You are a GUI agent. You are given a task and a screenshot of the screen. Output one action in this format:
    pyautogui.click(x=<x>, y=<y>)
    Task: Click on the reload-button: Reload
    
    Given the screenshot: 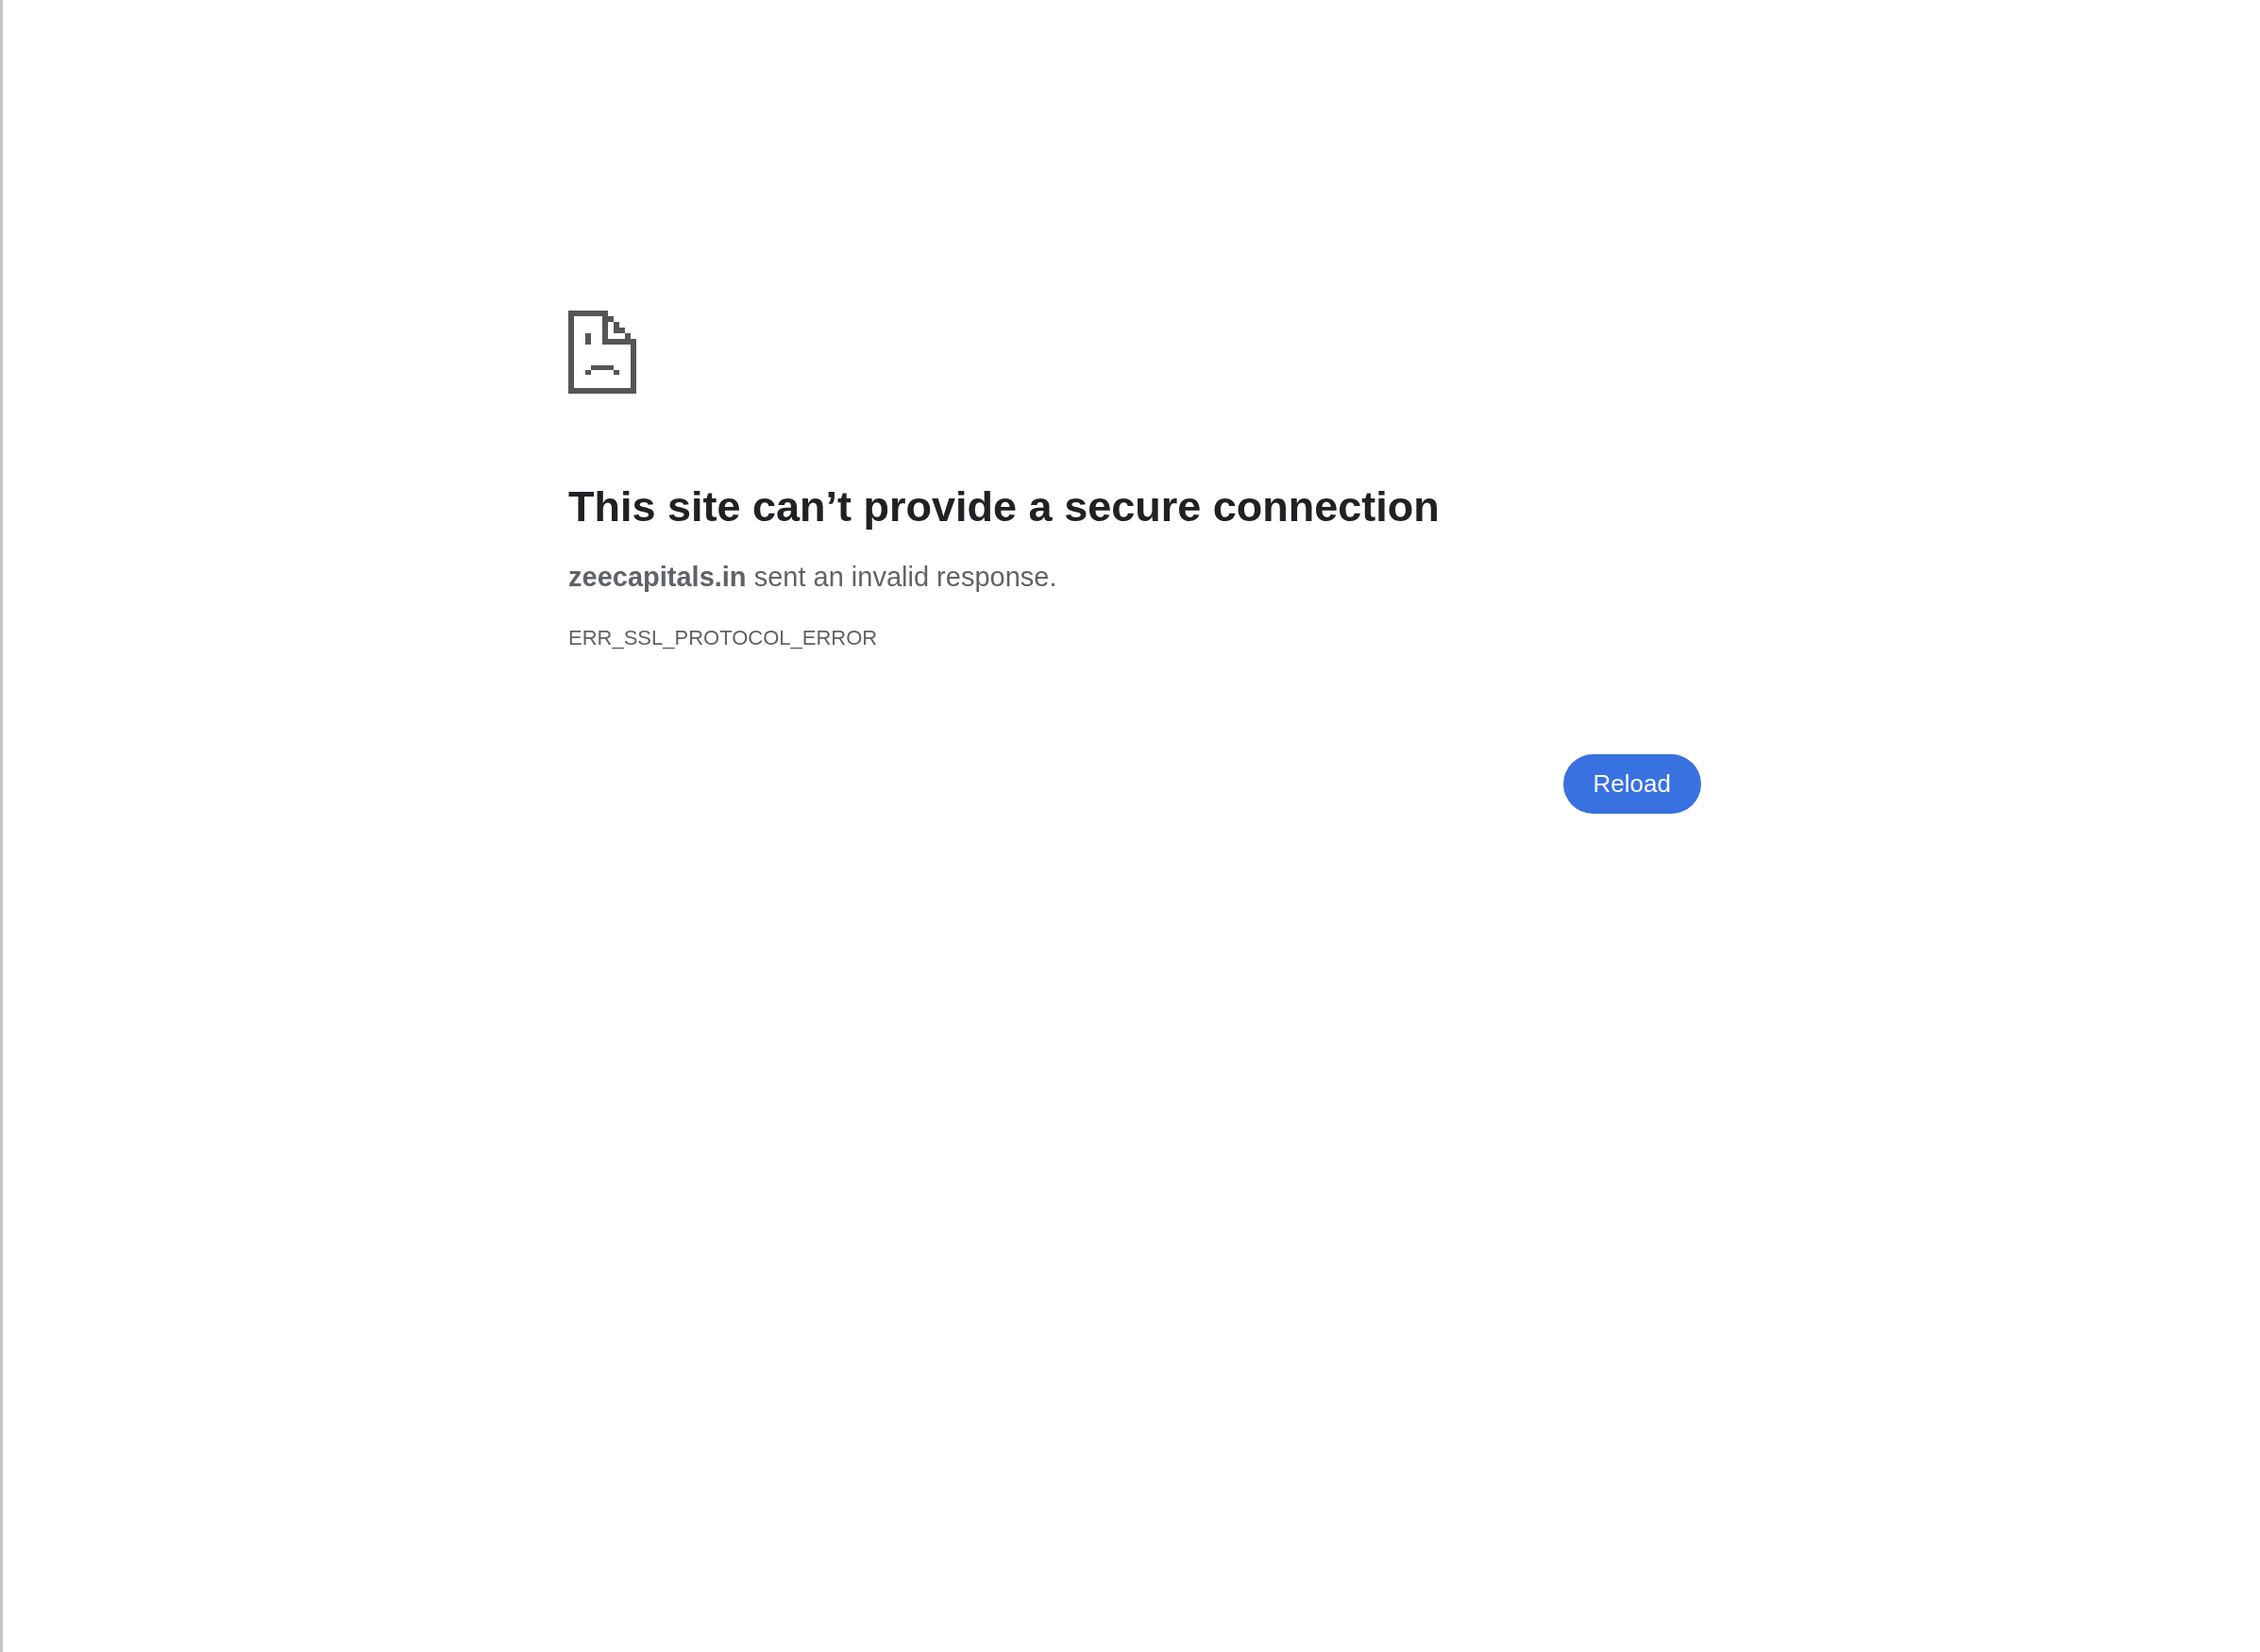 What is the action you would take?
    pyautogui.click(x=1631, y=784)
    